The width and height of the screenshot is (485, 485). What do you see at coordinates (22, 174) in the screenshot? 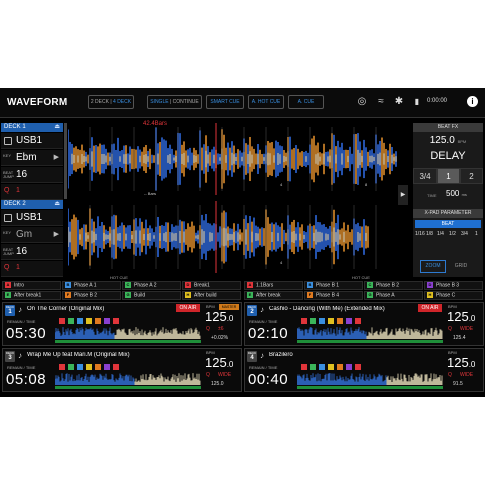
I see `deck-1-beatjump-value: 16` at bounding box center [22, 174].